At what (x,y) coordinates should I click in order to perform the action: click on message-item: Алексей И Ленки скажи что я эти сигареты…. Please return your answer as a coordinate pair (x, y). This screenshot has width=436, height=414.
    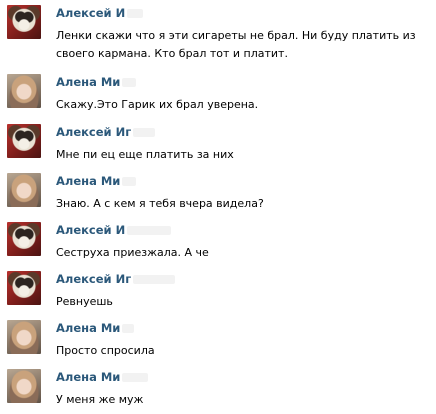
    Looking at the image, I should click on (218, 31).